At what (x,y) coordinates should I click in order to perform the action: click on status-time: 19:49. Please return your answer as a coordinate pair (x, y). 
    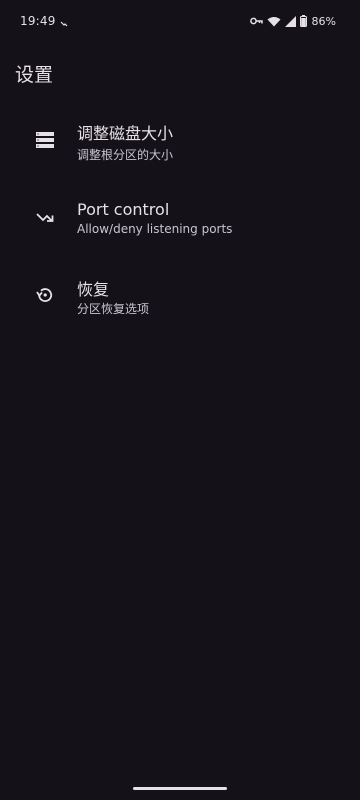
    Looking at the image, I should click on (38, 21).